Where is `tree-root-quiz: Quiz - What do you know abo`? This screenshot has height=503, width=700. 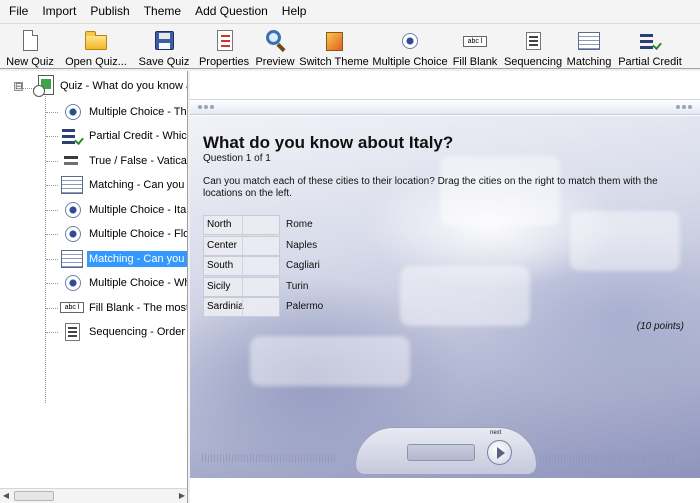 tree-root-quiz: Quiz - What do you know abo is located at coordinates (123, 86).